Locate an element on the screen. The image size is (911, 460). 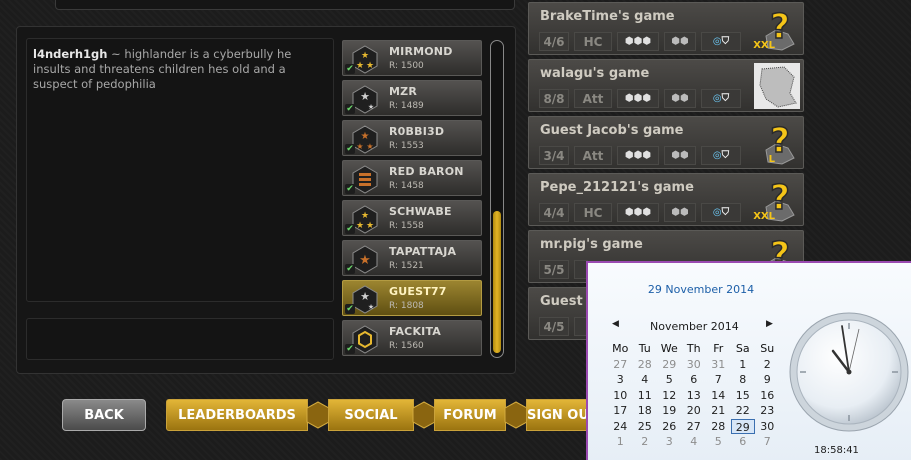
calendar-day: 10 is located at coordinates (620, 396).